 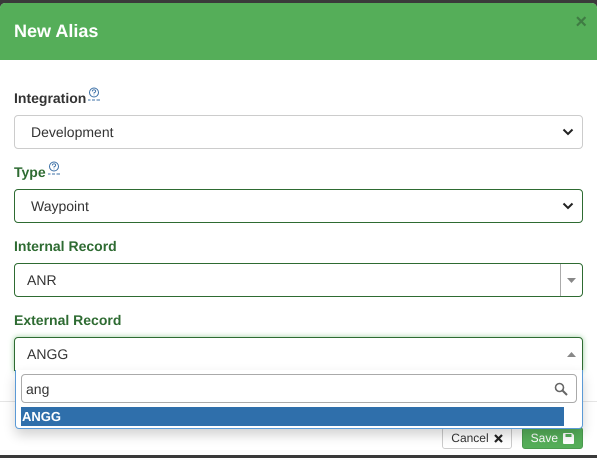 What do you see at coordinates (498, 438) in the screenshot?
I see `close-icon` at bounding box center [498, 438].